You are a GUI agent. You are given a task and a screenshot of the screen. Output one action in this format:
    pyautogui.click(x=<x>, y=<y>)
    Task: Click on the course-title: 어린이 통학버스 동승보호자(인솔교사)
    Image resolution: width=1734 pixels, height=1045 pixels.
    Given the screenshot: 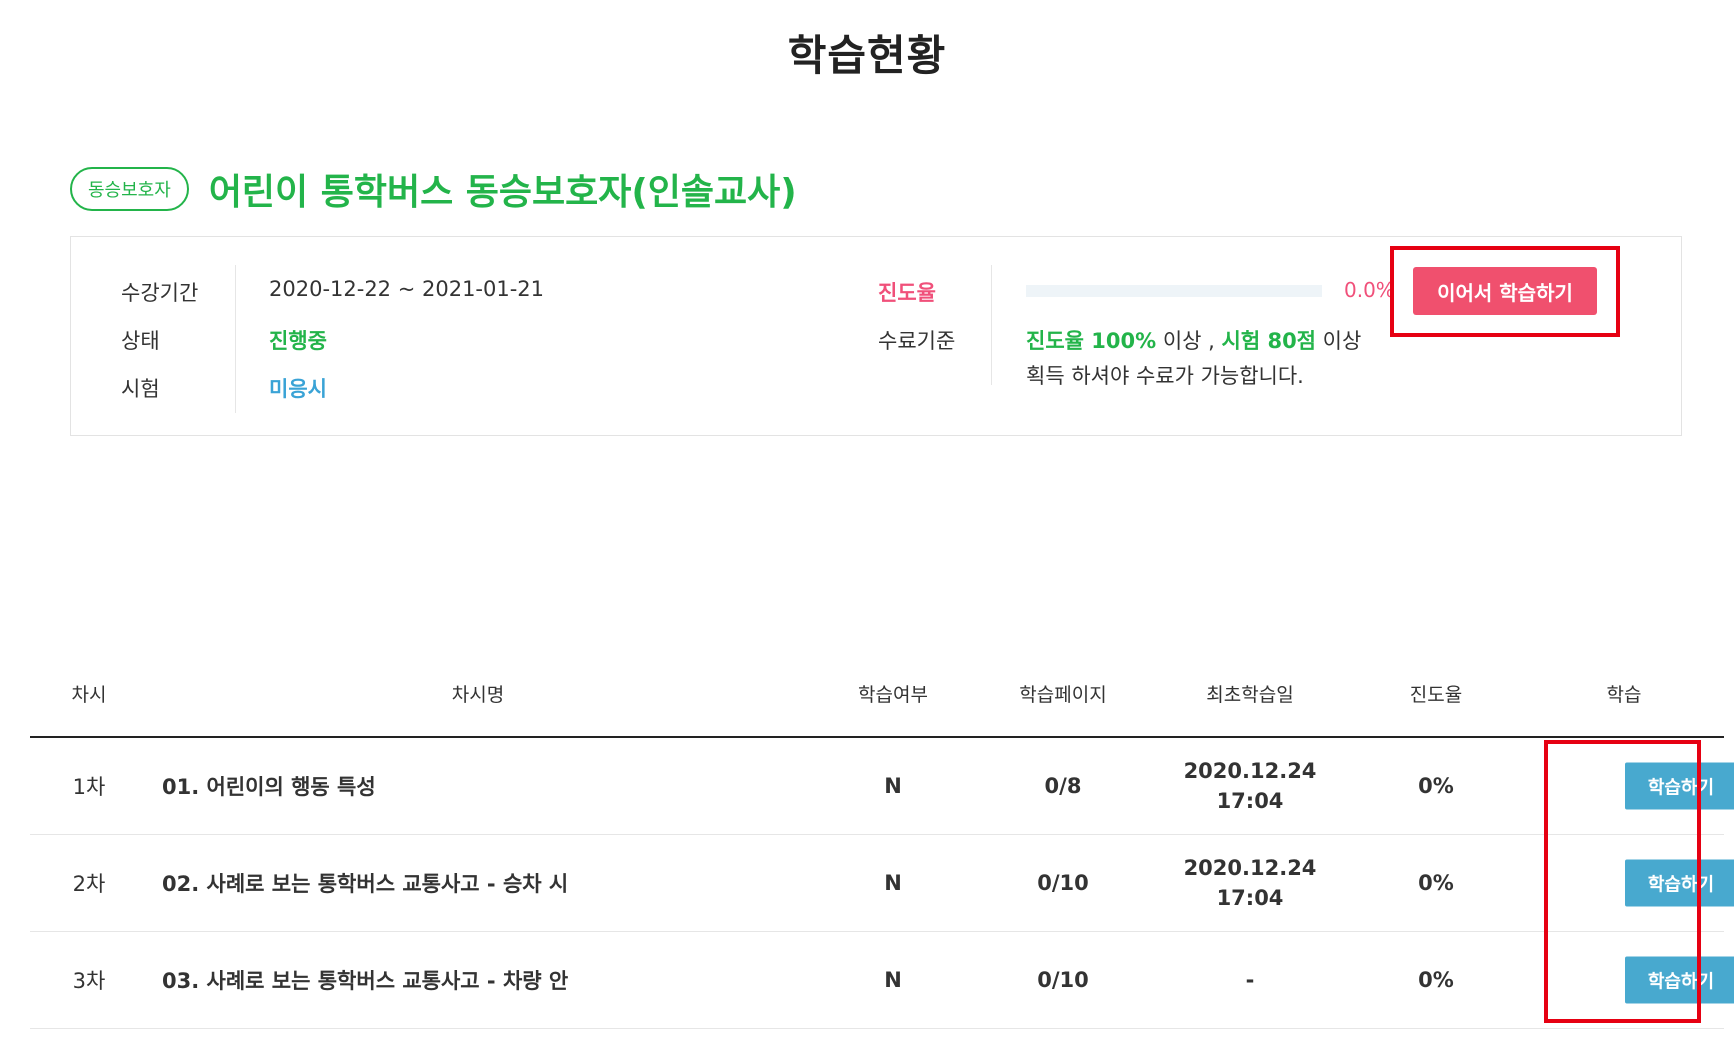 What is the action you would take?
    pyautogui.click(x=502, y=192)
    